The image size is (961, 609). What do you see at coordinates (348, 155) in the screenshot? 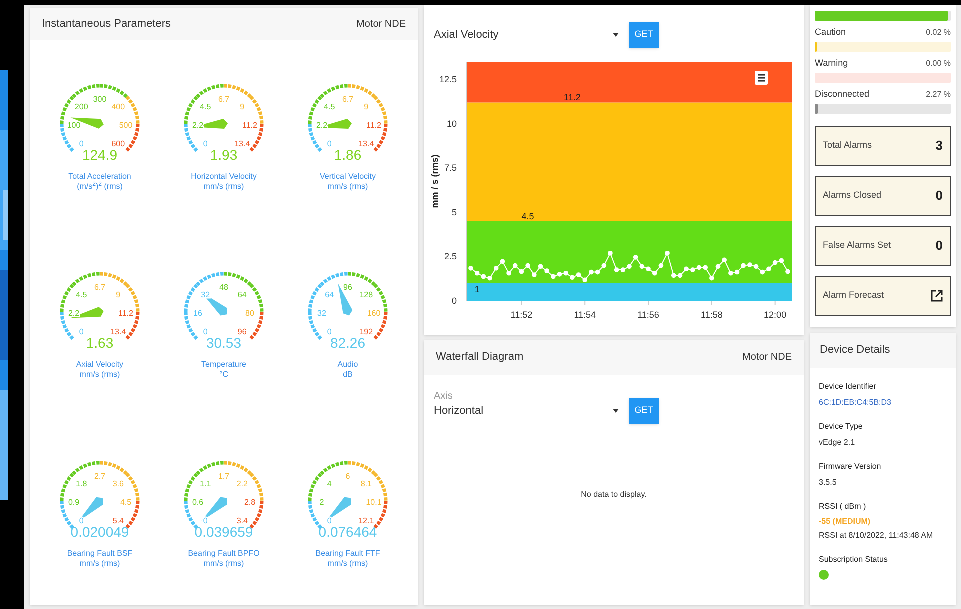
I see `gauge-value: 1.86` at bounding box center [348, 155].